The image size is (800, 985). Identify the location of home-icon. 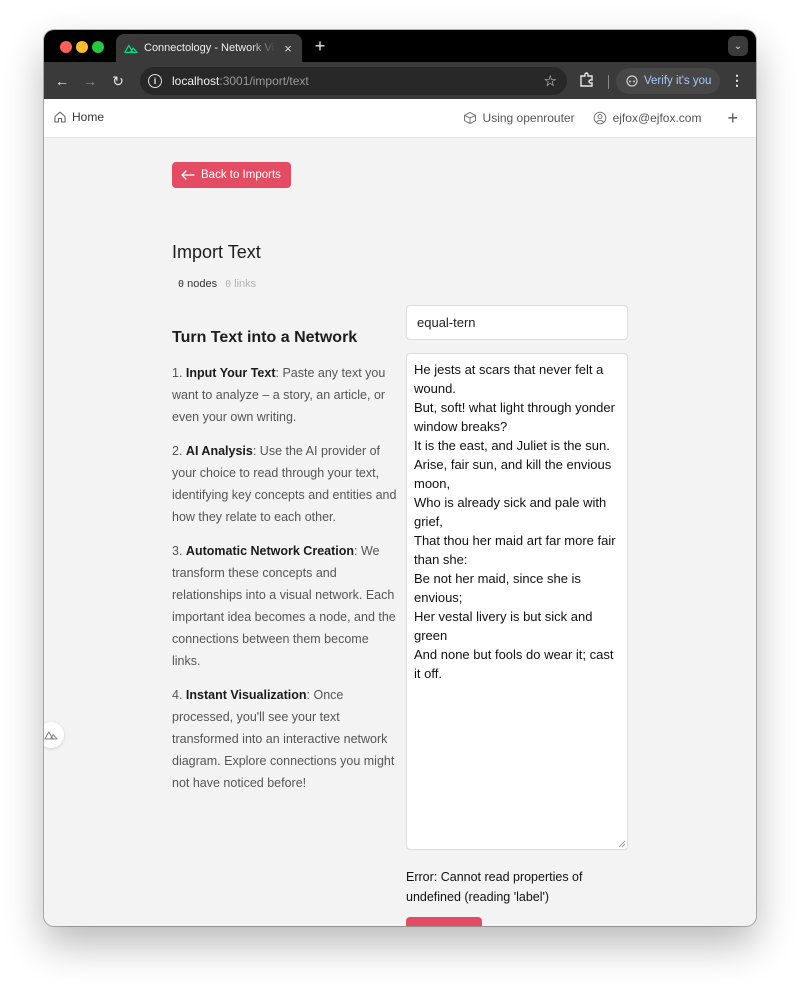
(60, 117).